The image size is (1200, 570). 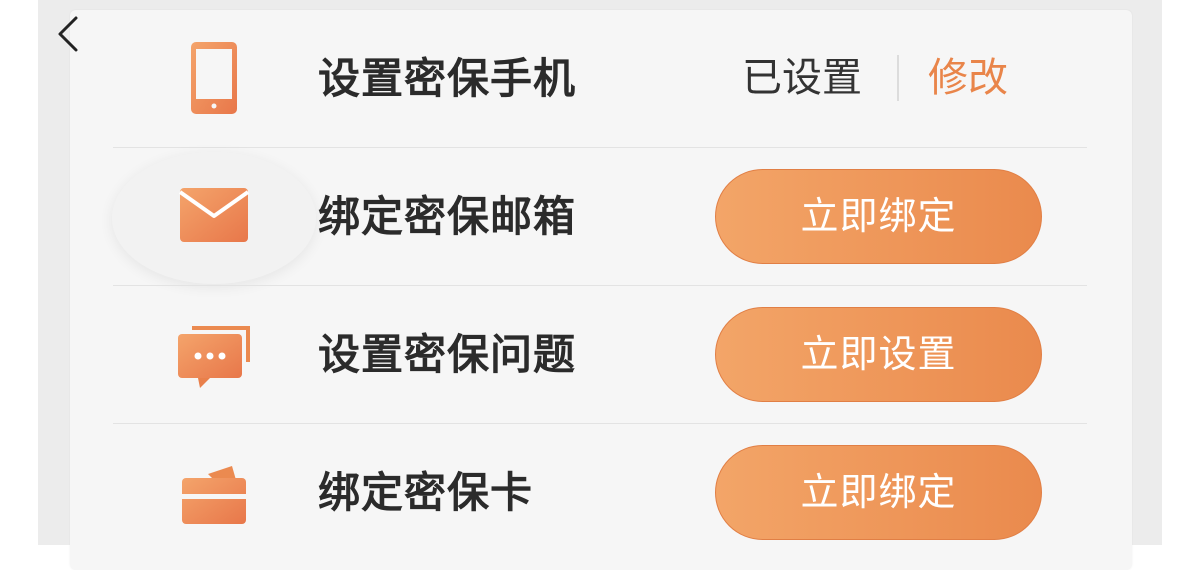 I want to click on card-icon, so click(x=214, y=490).